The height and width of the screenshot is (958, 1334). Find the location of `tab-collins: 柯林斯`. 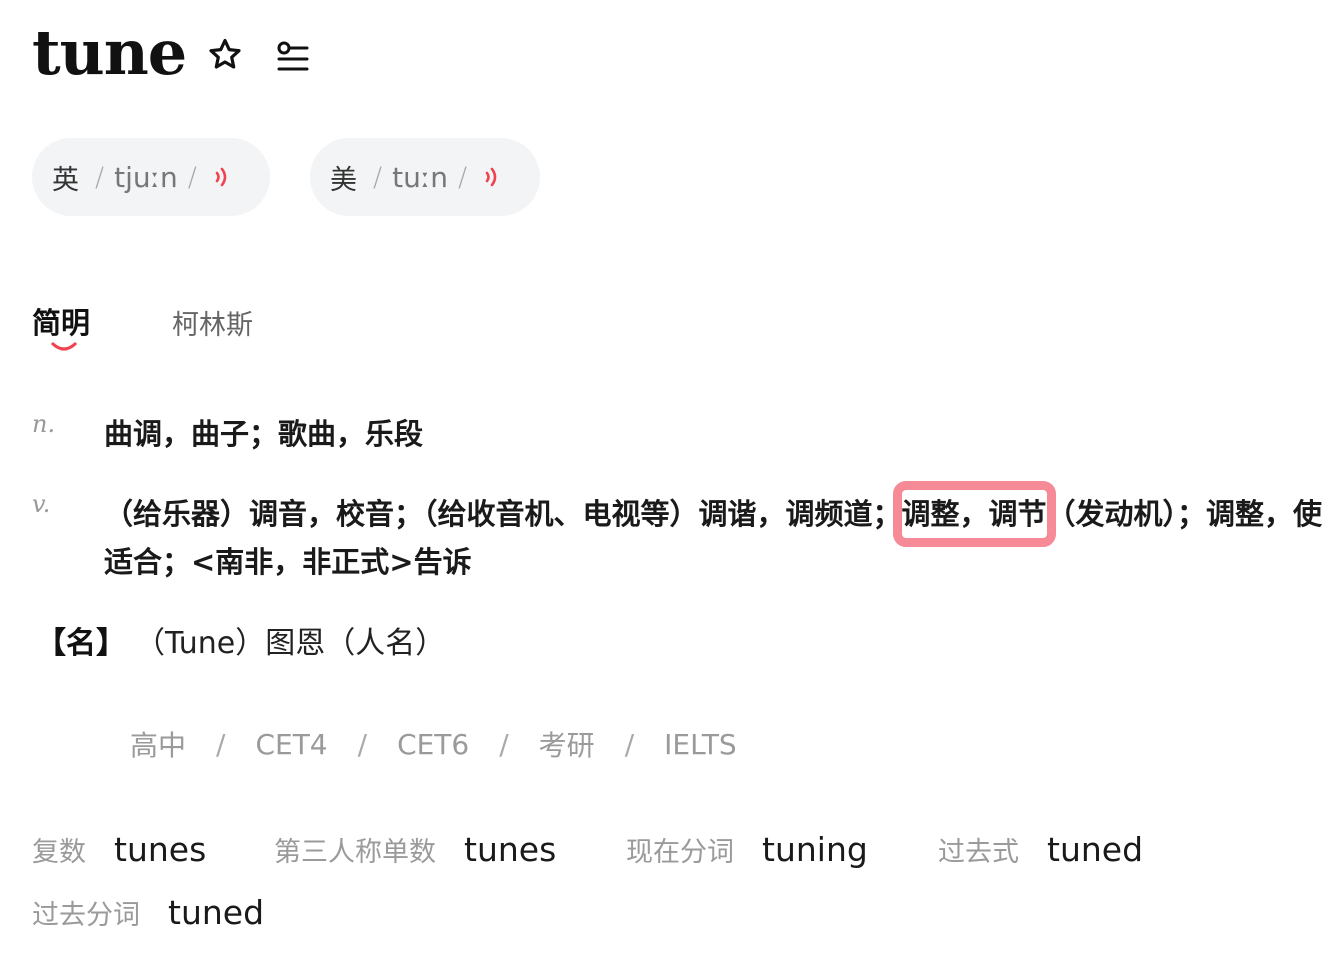

tab-collins: 柯林斯 is located at coordinates (212, 322).